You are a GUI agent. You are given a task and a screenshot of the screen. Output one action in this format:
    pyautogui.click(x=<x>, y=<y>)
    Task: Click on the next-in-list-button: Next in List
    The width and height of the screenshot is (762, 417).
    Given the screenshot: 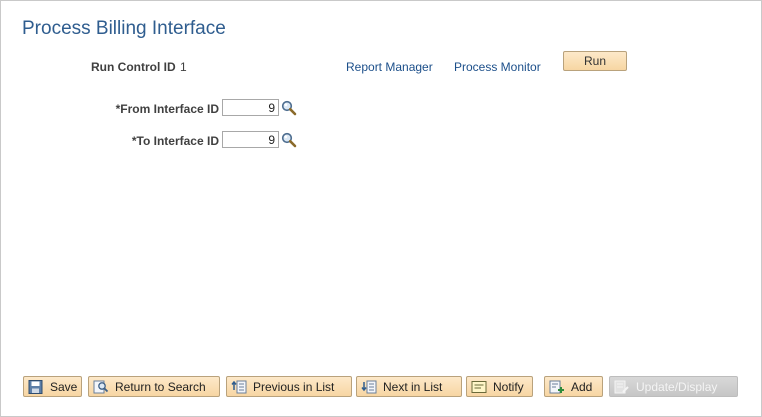 What is the action you would take?
    pyautogui.click(x=409, y=386)
    